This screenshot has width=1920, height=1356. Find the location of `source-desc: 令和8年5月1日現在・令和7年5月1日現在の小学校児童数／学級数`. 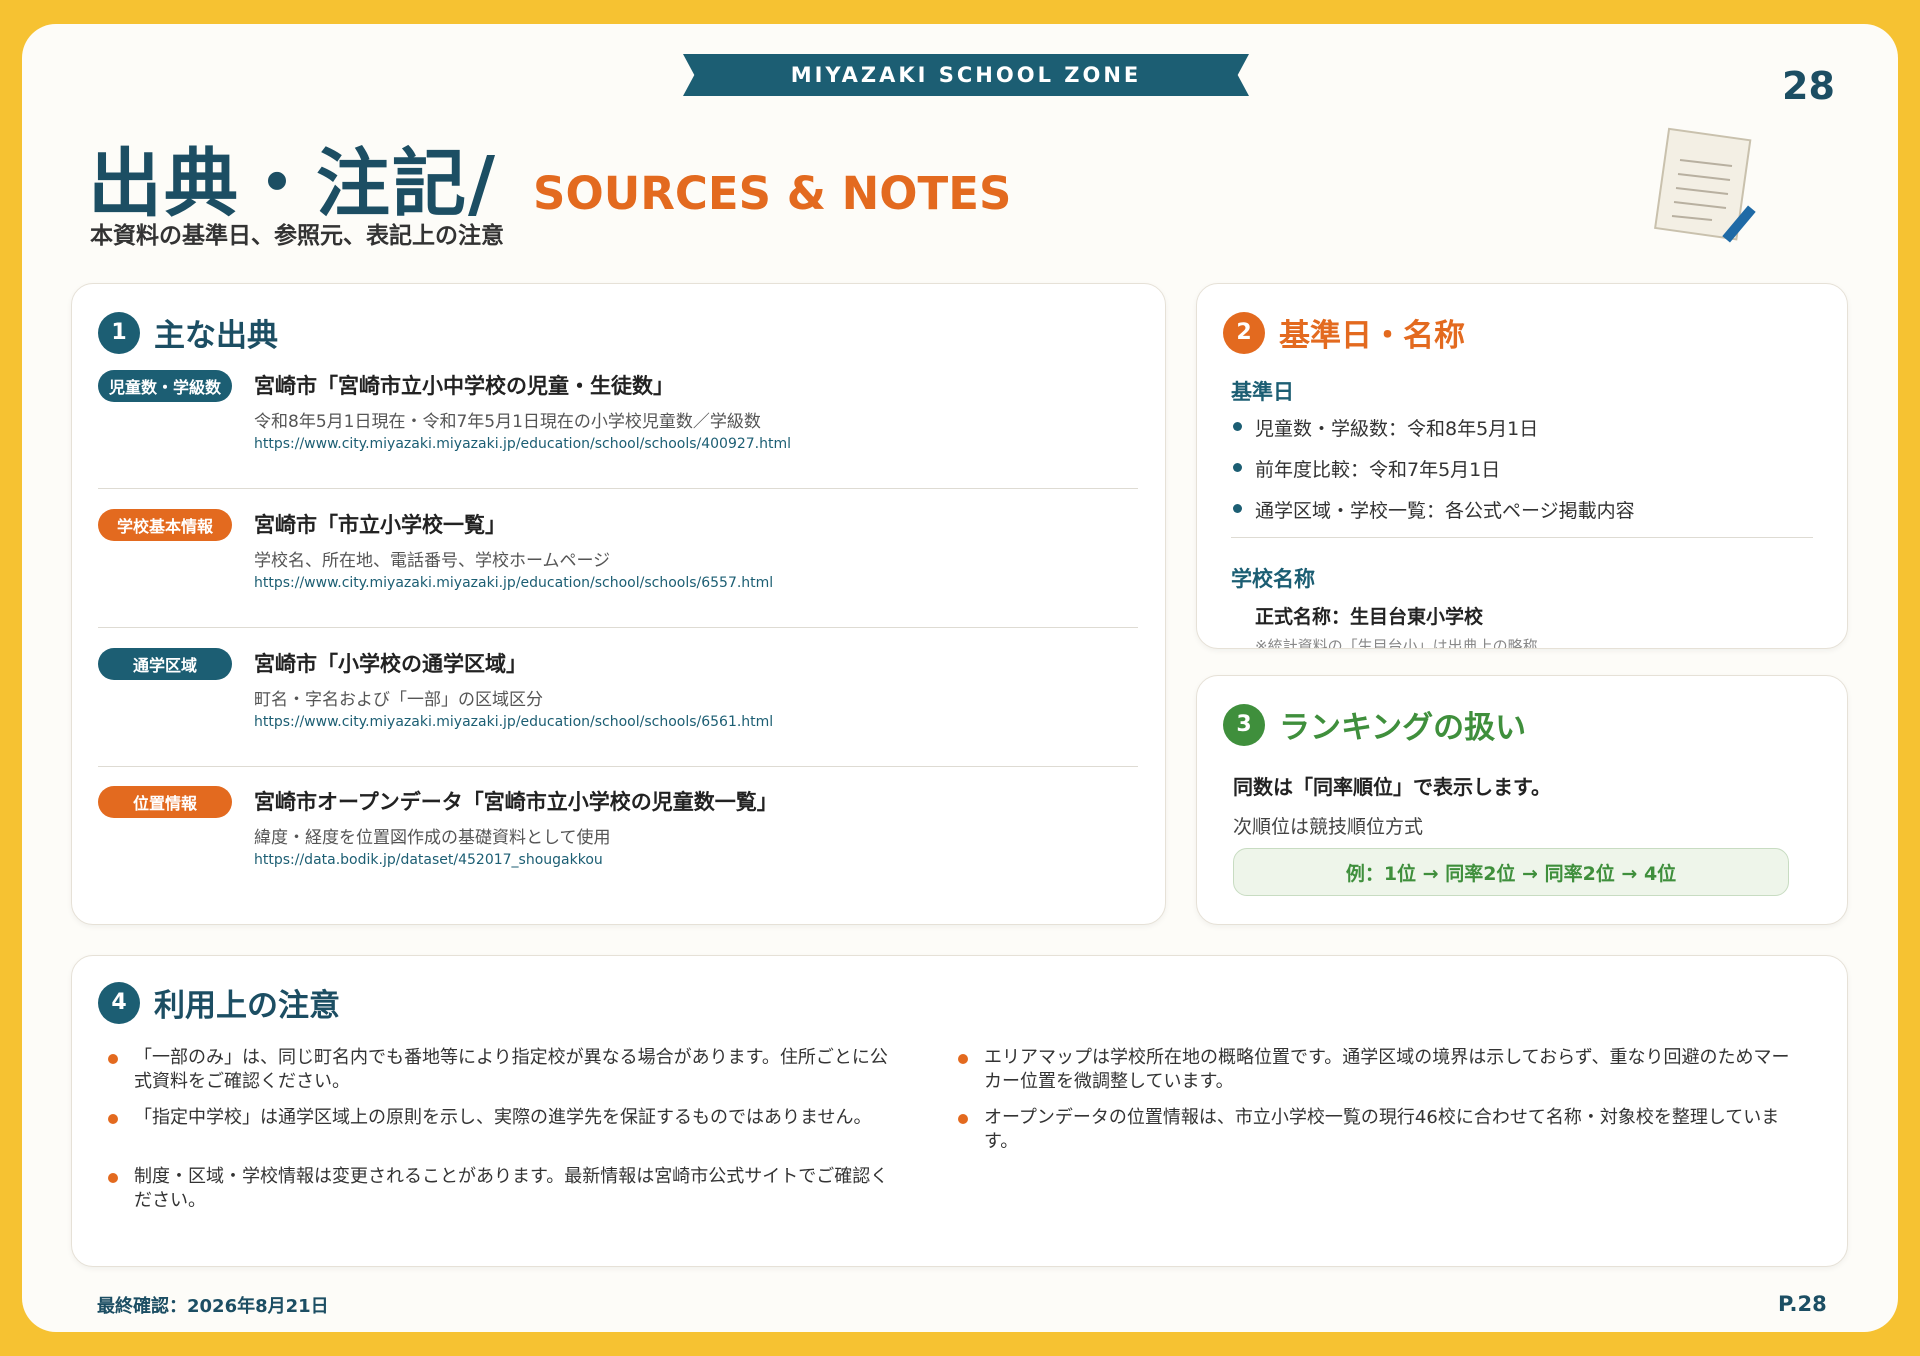

source-desc: 令和8年5月1日現在・令和7年5月1日現在の小学校児童数／学級数 is located at coordinates (507, 422).